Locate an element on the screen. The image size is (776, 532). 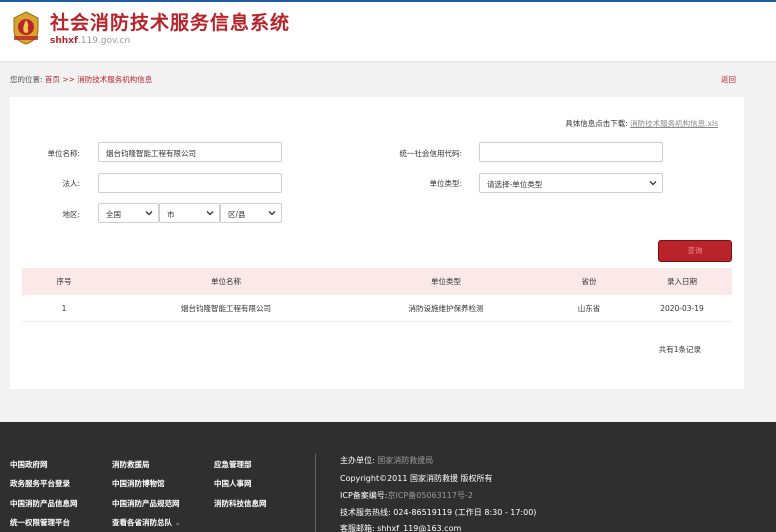
unit-type-value: 请选择-单位类型 is located at coordinates (515, 184).